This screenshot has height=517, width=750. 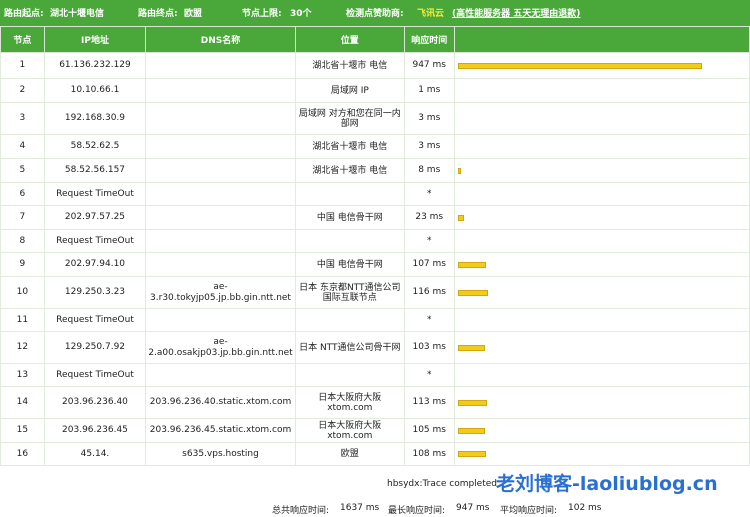 What do you see at coordinates (429, 264) in the screenshot?
I see `response-time-cell: 107 ms` at bounding box center [429, 264].